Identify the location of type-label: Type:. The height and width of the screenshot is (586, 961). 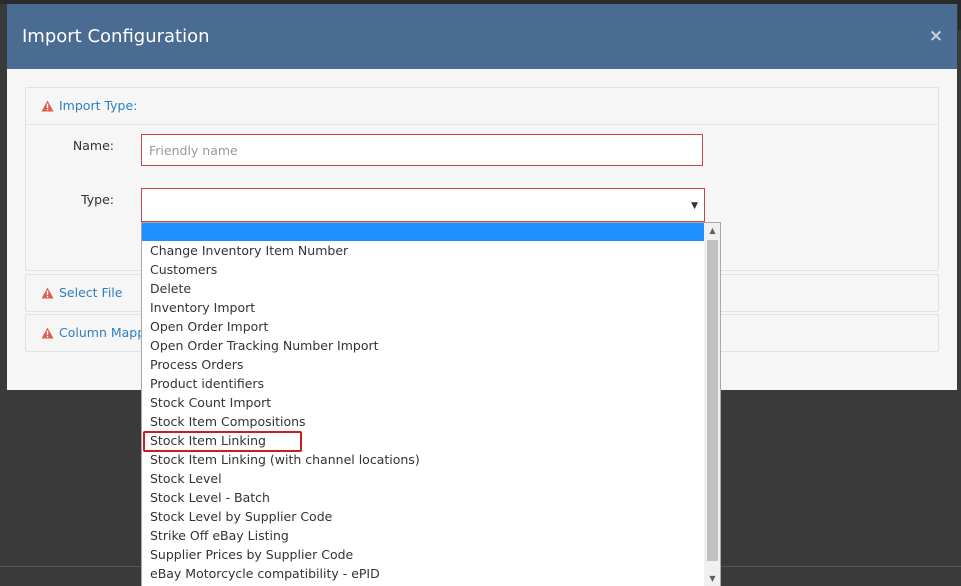
(97, 199).